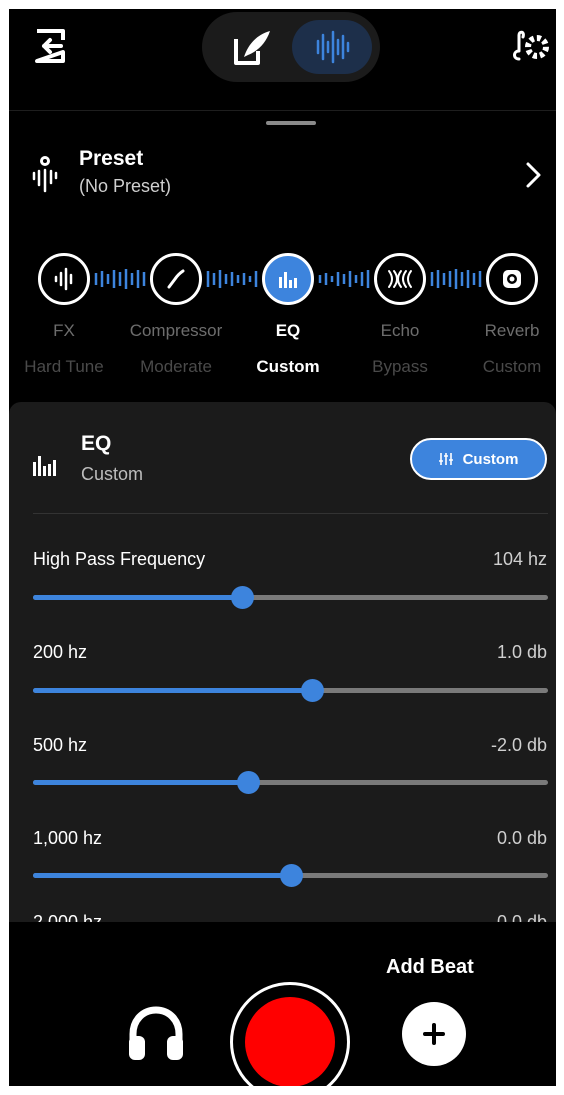 This screenshot has width=564, height=1095. I want to click on chain-label-fx: FX, so click(64, 330).